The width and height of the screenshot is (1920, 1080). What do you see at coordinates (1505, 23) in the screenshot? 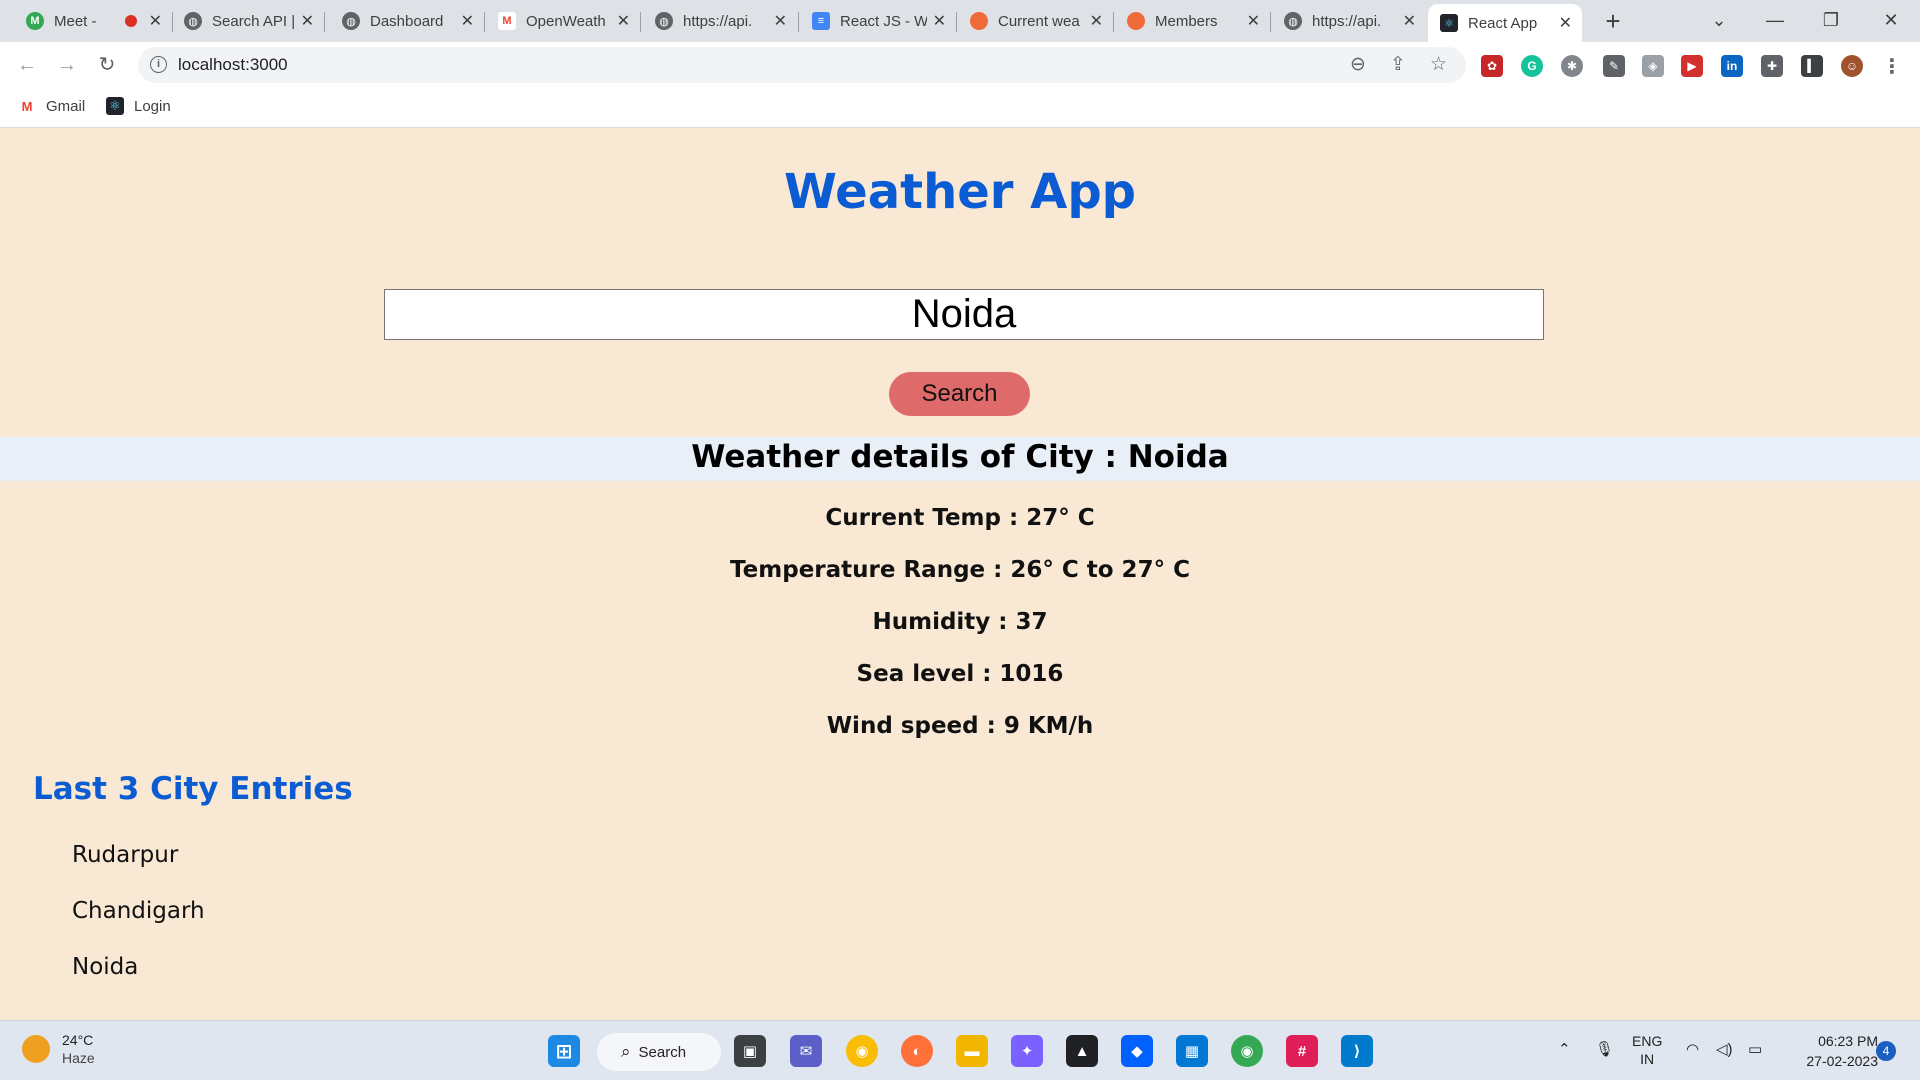
I see `tab-react-app: ⚛ React App ✕` at bounding box center [1505, 23].